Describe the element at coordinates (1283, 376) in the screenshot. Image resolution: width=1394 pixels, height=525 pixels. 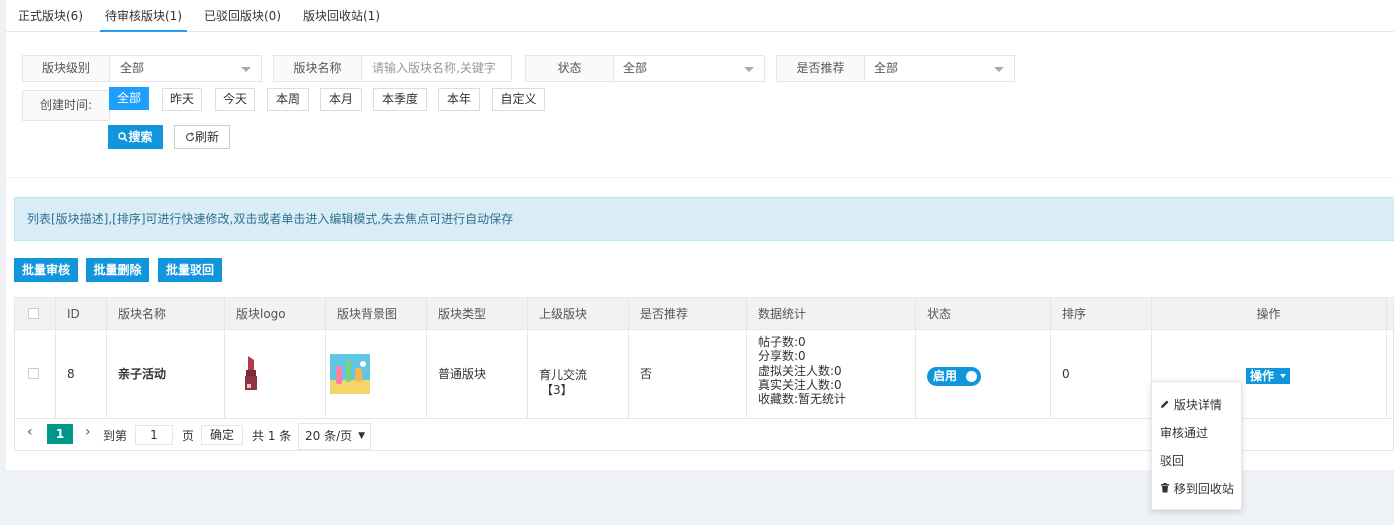
I see `caret-down-icon` at that location.